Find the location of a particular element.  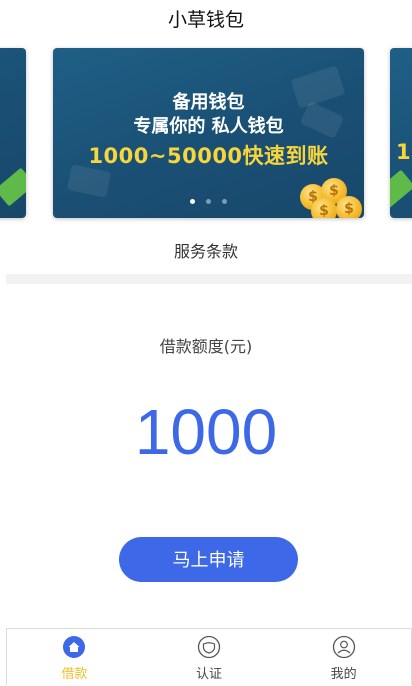

banner-slide-prev is located at coordinates (13, 133).